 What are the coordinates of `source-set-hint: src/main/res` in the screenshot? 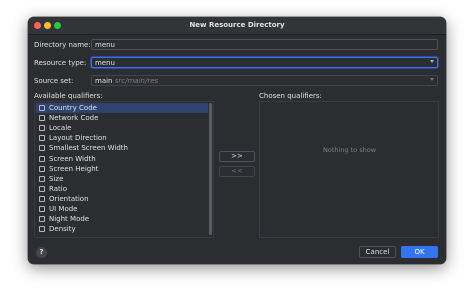 It's located at (136, 81).